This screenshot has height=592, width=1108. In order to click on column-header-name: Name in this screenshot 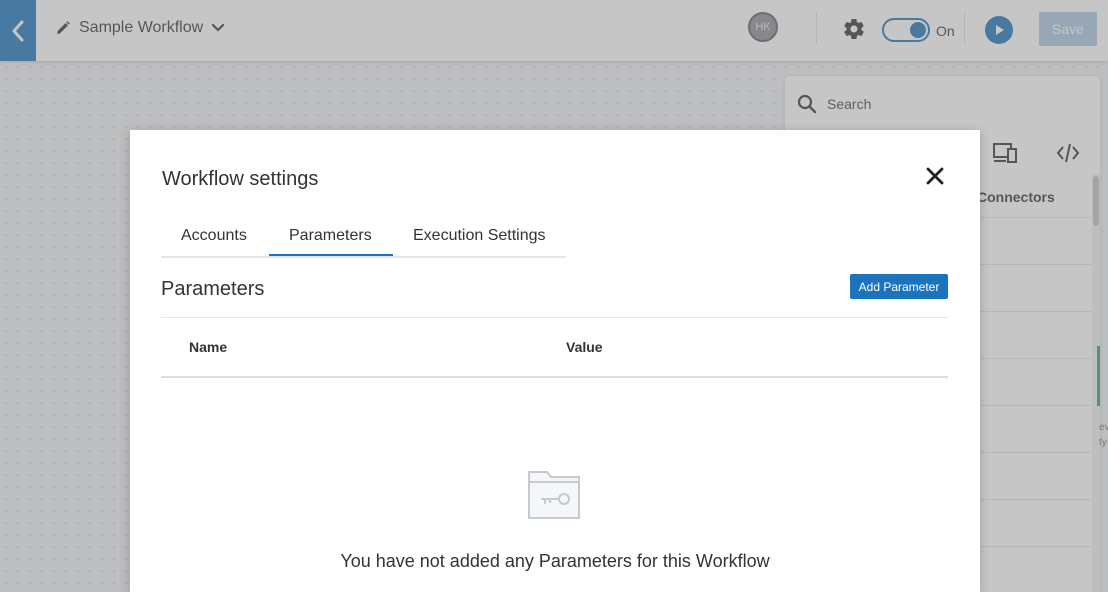, I will do `click(208, 347)`.